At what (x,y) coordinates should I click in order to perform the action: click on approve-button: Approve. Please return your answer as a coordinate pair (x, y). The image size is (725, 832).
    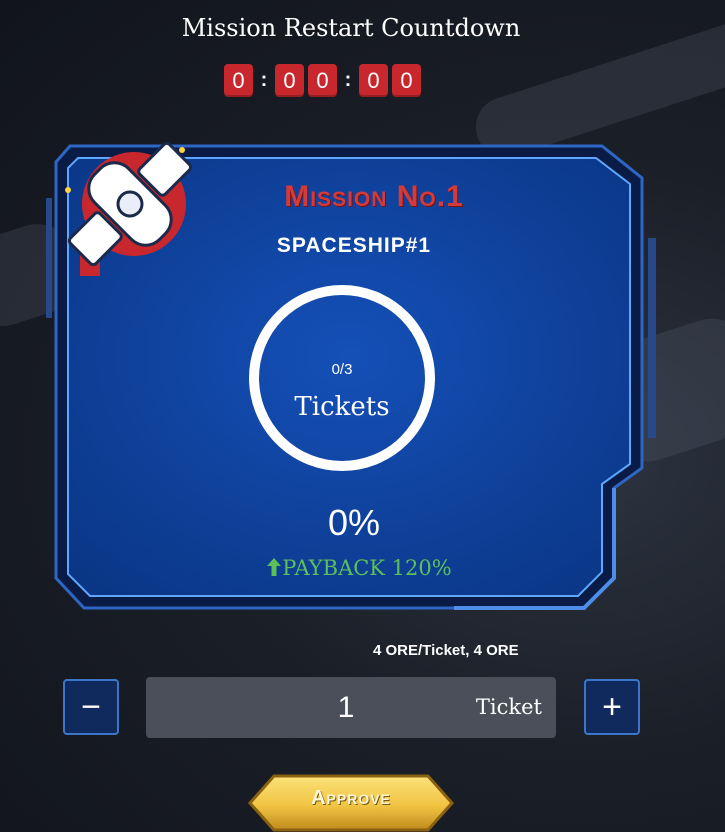
    Looking at the image, I should click on (351, 803).